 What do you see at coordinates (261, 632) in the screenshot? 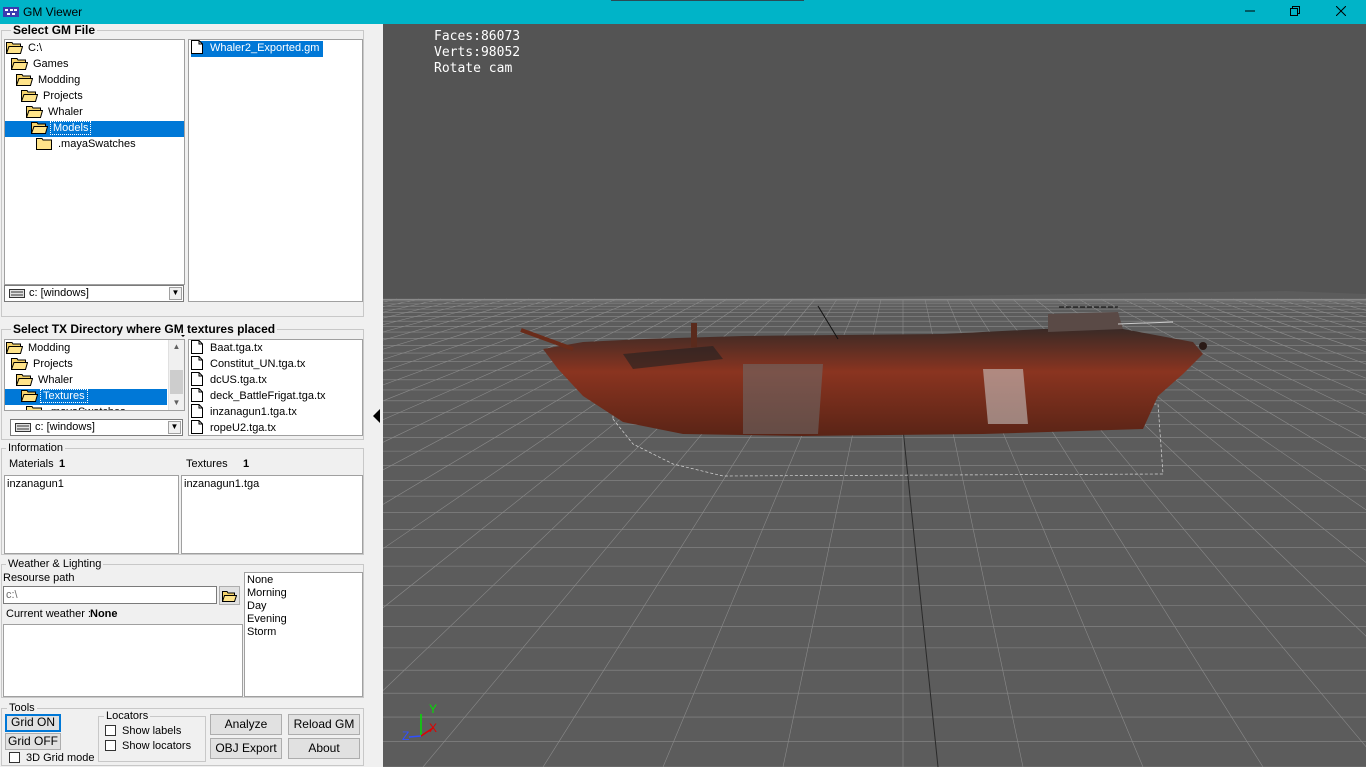
I see `weather-option: Storm` at bounding box center [261, 632].